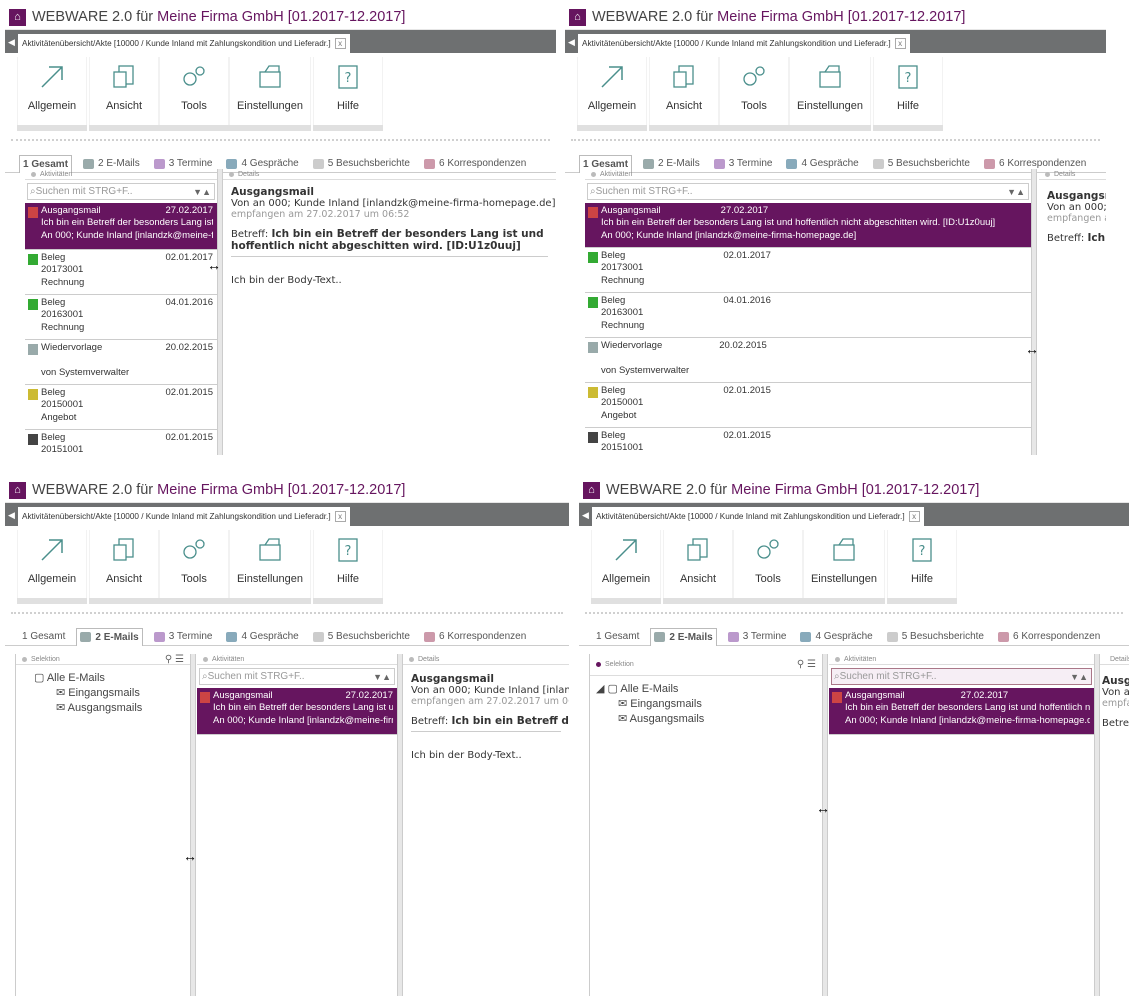  Describe the element at coordinates (754, 106) in the screenshot. I see `tools-label: Tools` at that location.